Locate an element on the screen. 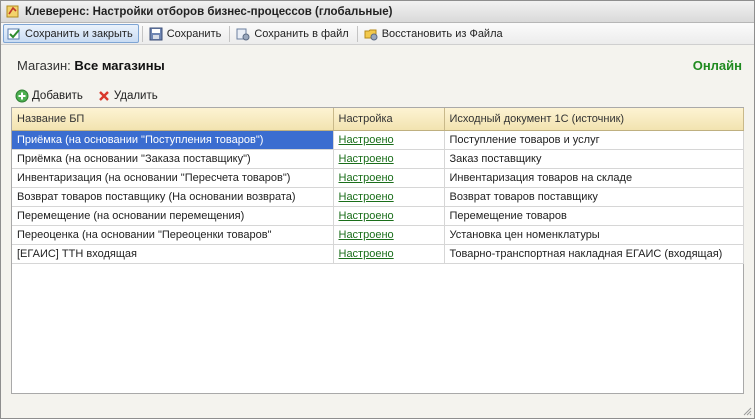 The image size is (755, 419). delete-label: Удалить is located at coordinates (135, 96).